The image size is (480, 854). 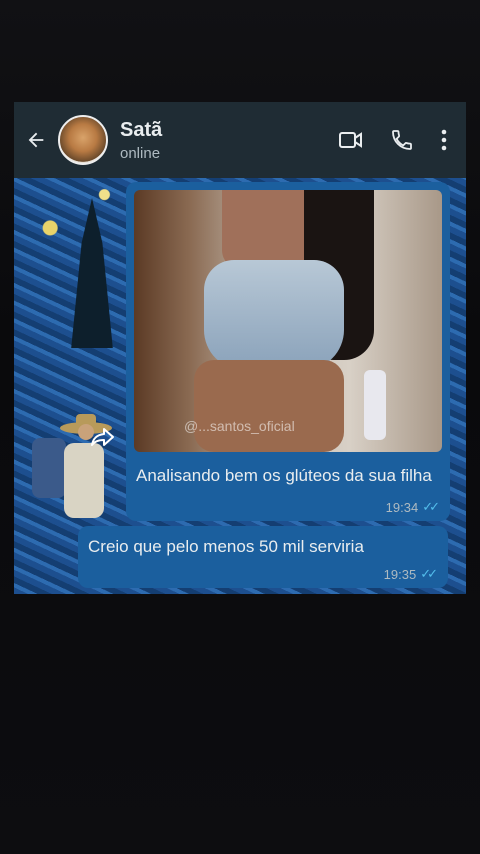 I want to click on phone-icon, so click(x=402, y=140).